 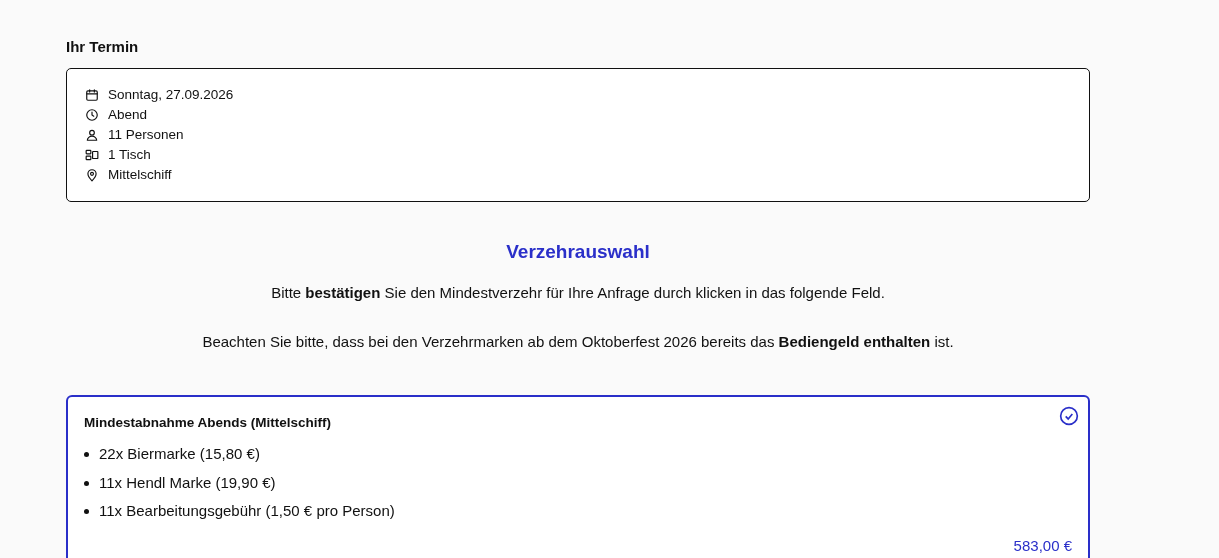 What do you see at coordinates (1042, 545) in the screenshot?
I see `option-price: 583,00 €` at bounding box center [1042, 545].